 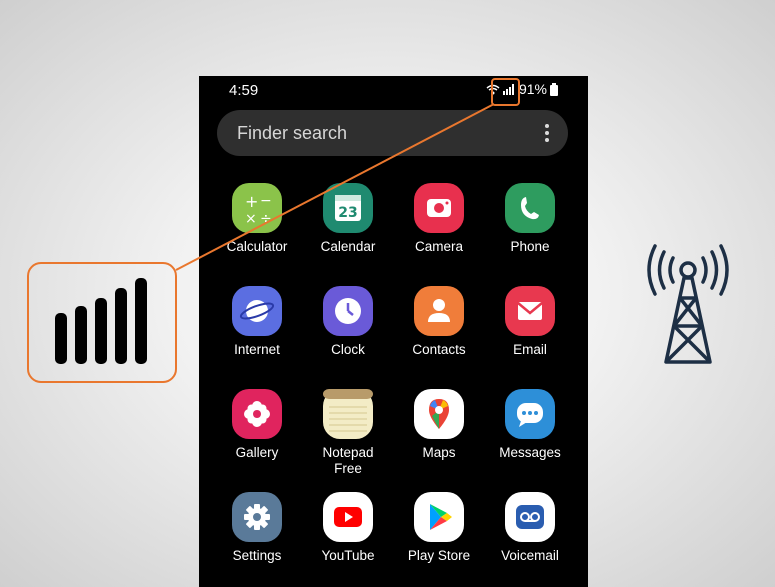 What do you see at coordinates (688, 304) in the screenshot?
I see `cell-tower-icon` at bounding box center [688, 304].